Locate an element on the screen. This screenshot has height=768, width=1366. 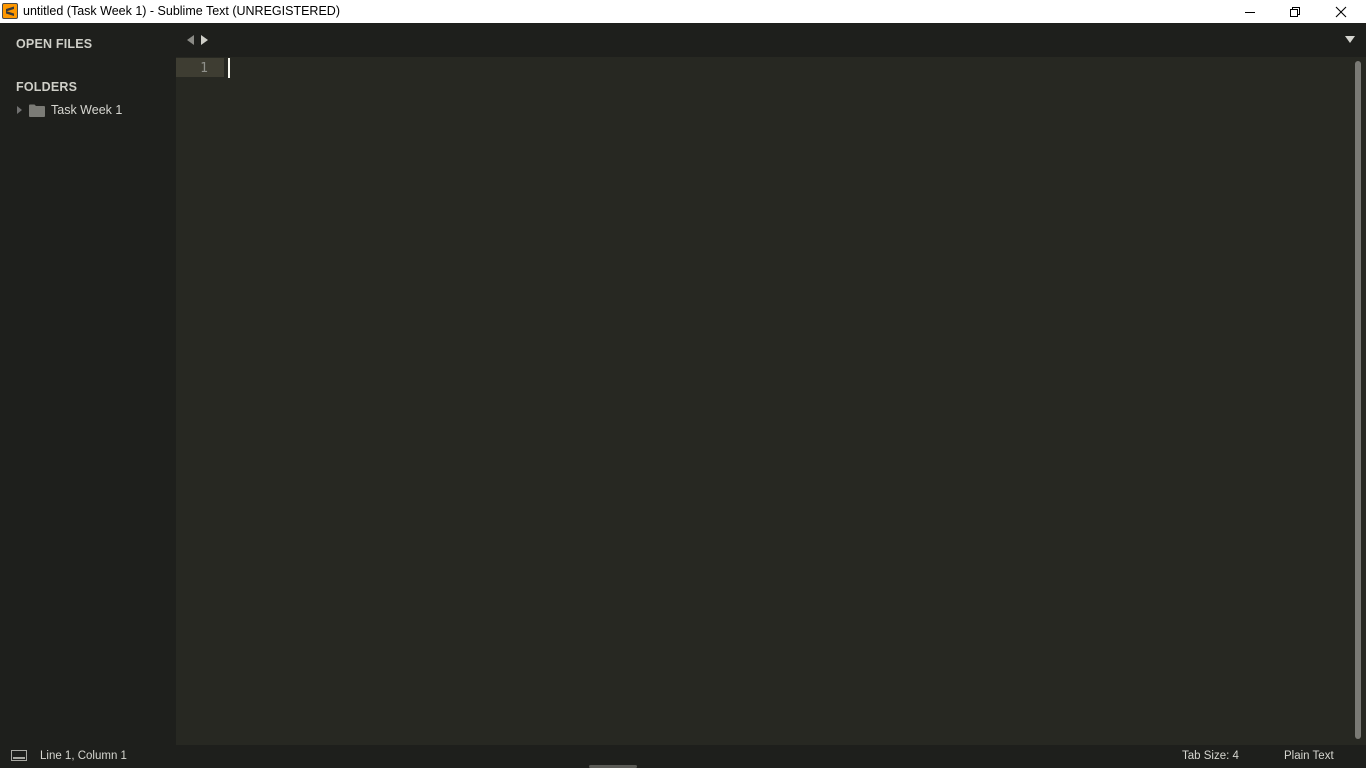
status-bar: Line 1, Column 1 Tab Size: 4 Plain Text is located at coordinates (683, 756).